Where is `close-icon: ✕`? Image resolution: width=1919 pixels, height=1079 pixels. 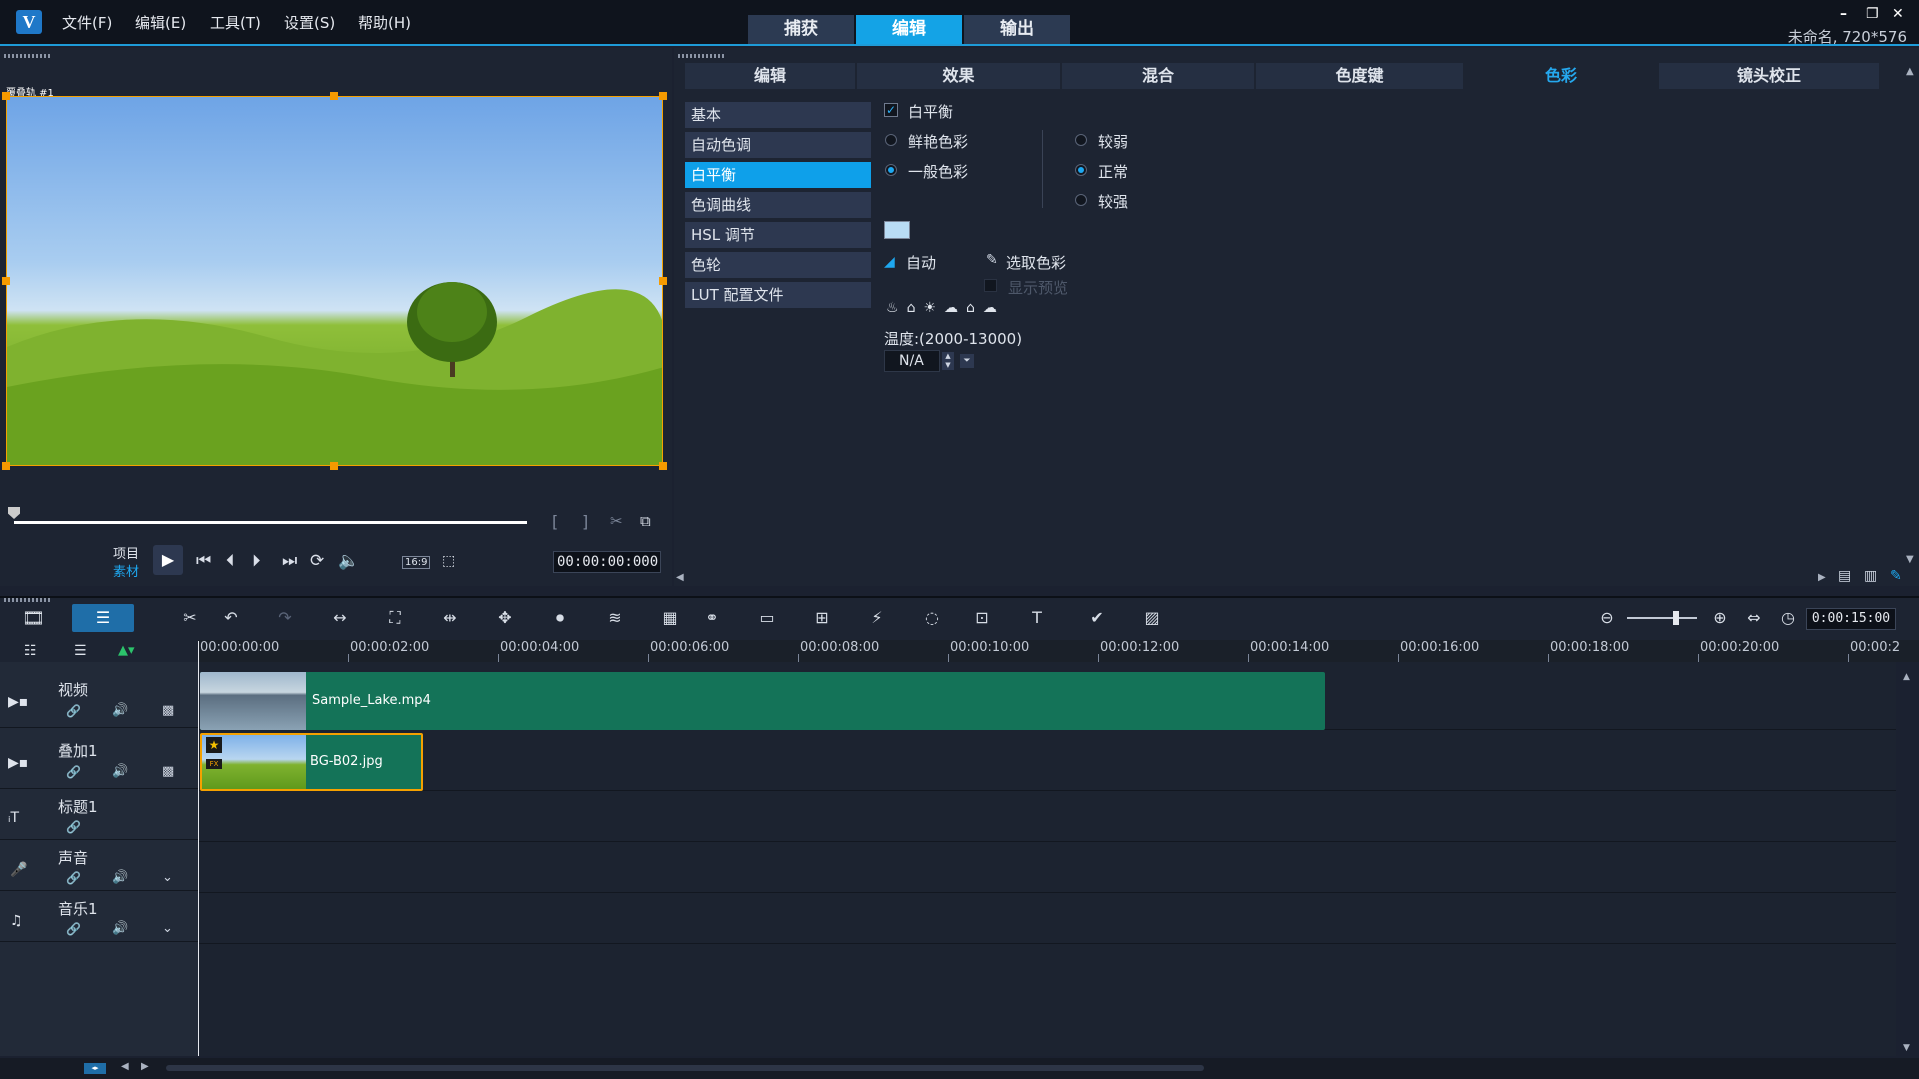
close-icon: ✕ is located at coordinates (1898, 14).